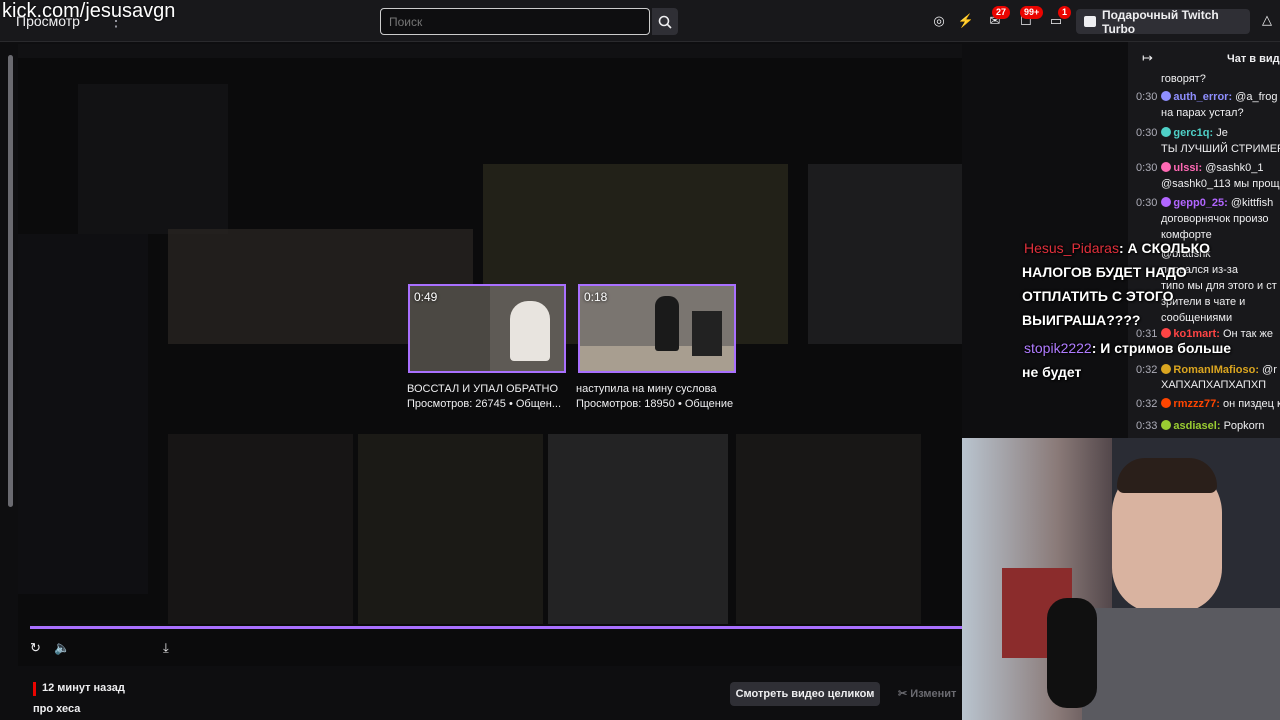 The image size is (1280, 720). I want to click on chat-timestamp: 0:32, so click(1147, 404).